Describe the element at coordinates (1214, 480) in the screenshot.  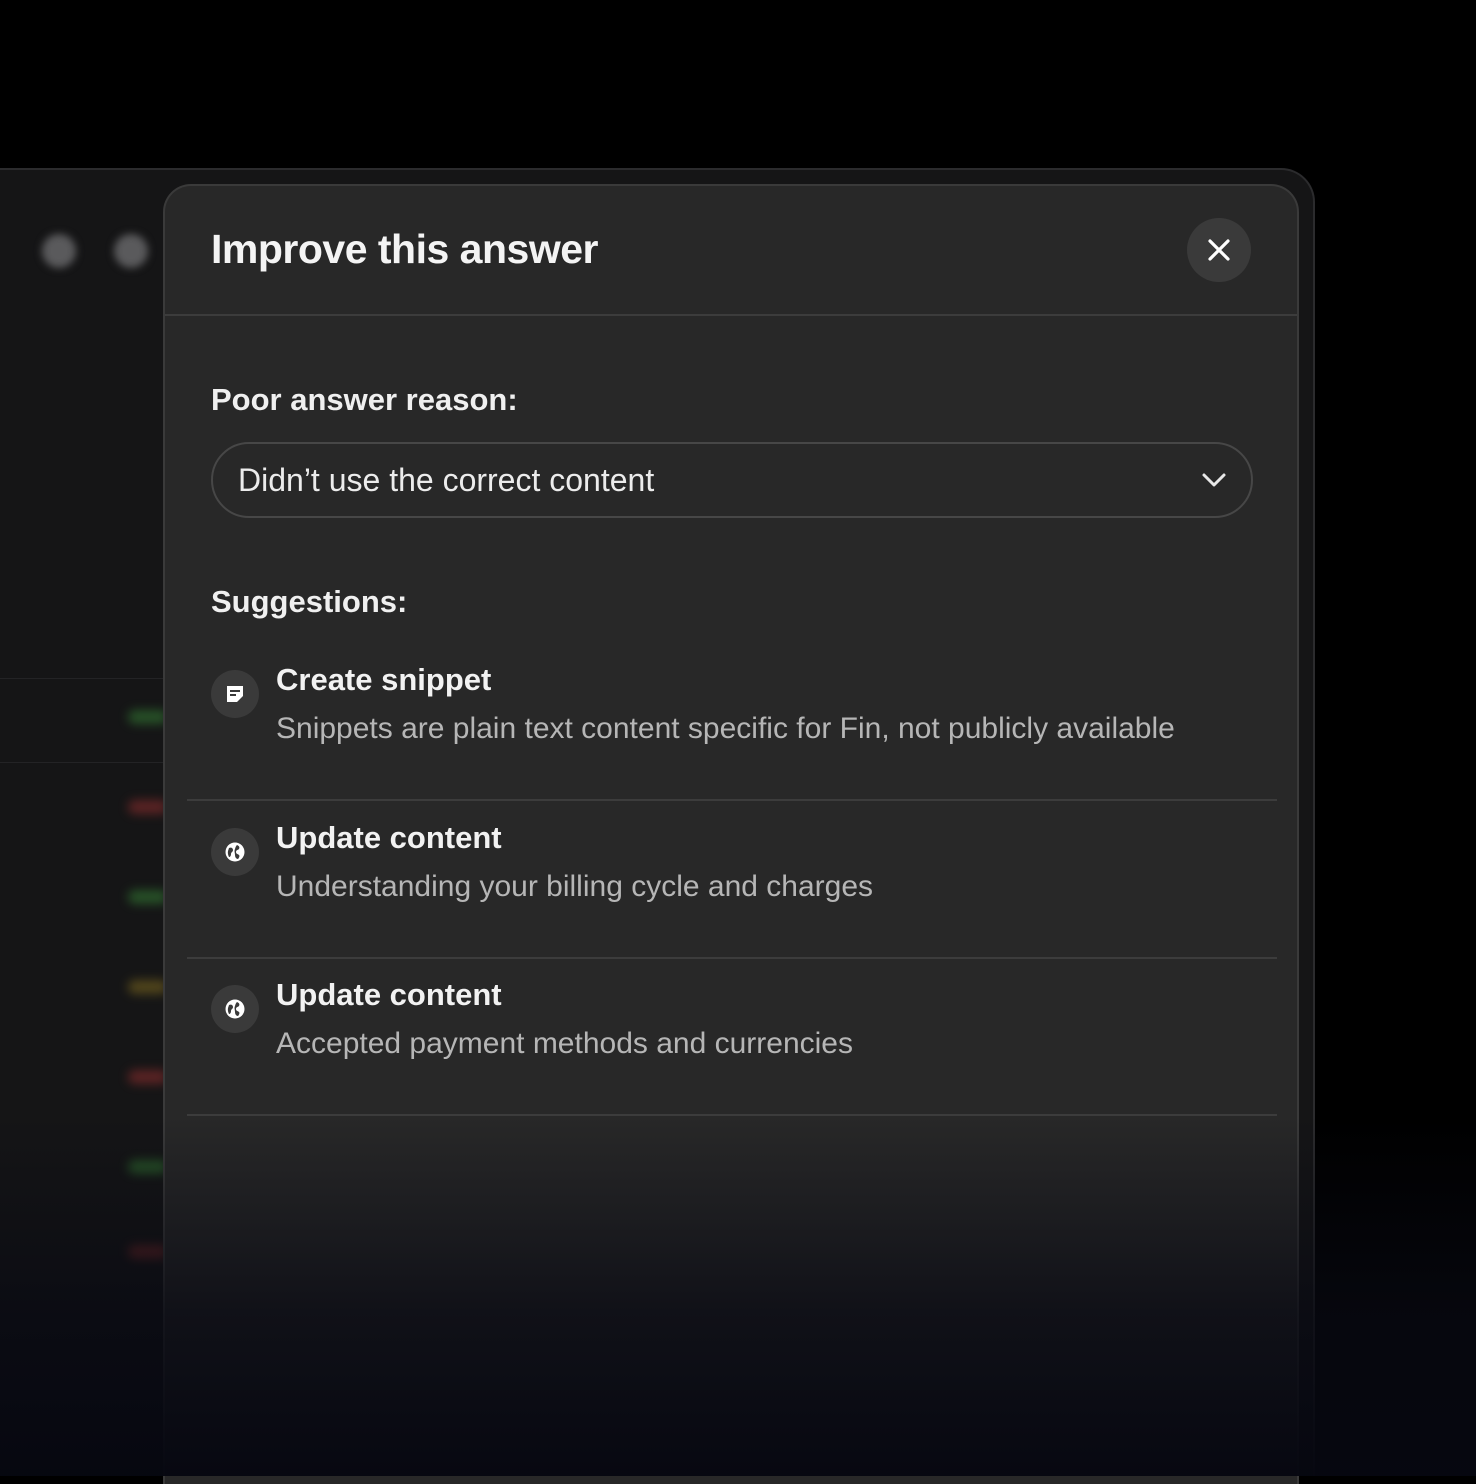
I see `chevron-down-icon` at that location.